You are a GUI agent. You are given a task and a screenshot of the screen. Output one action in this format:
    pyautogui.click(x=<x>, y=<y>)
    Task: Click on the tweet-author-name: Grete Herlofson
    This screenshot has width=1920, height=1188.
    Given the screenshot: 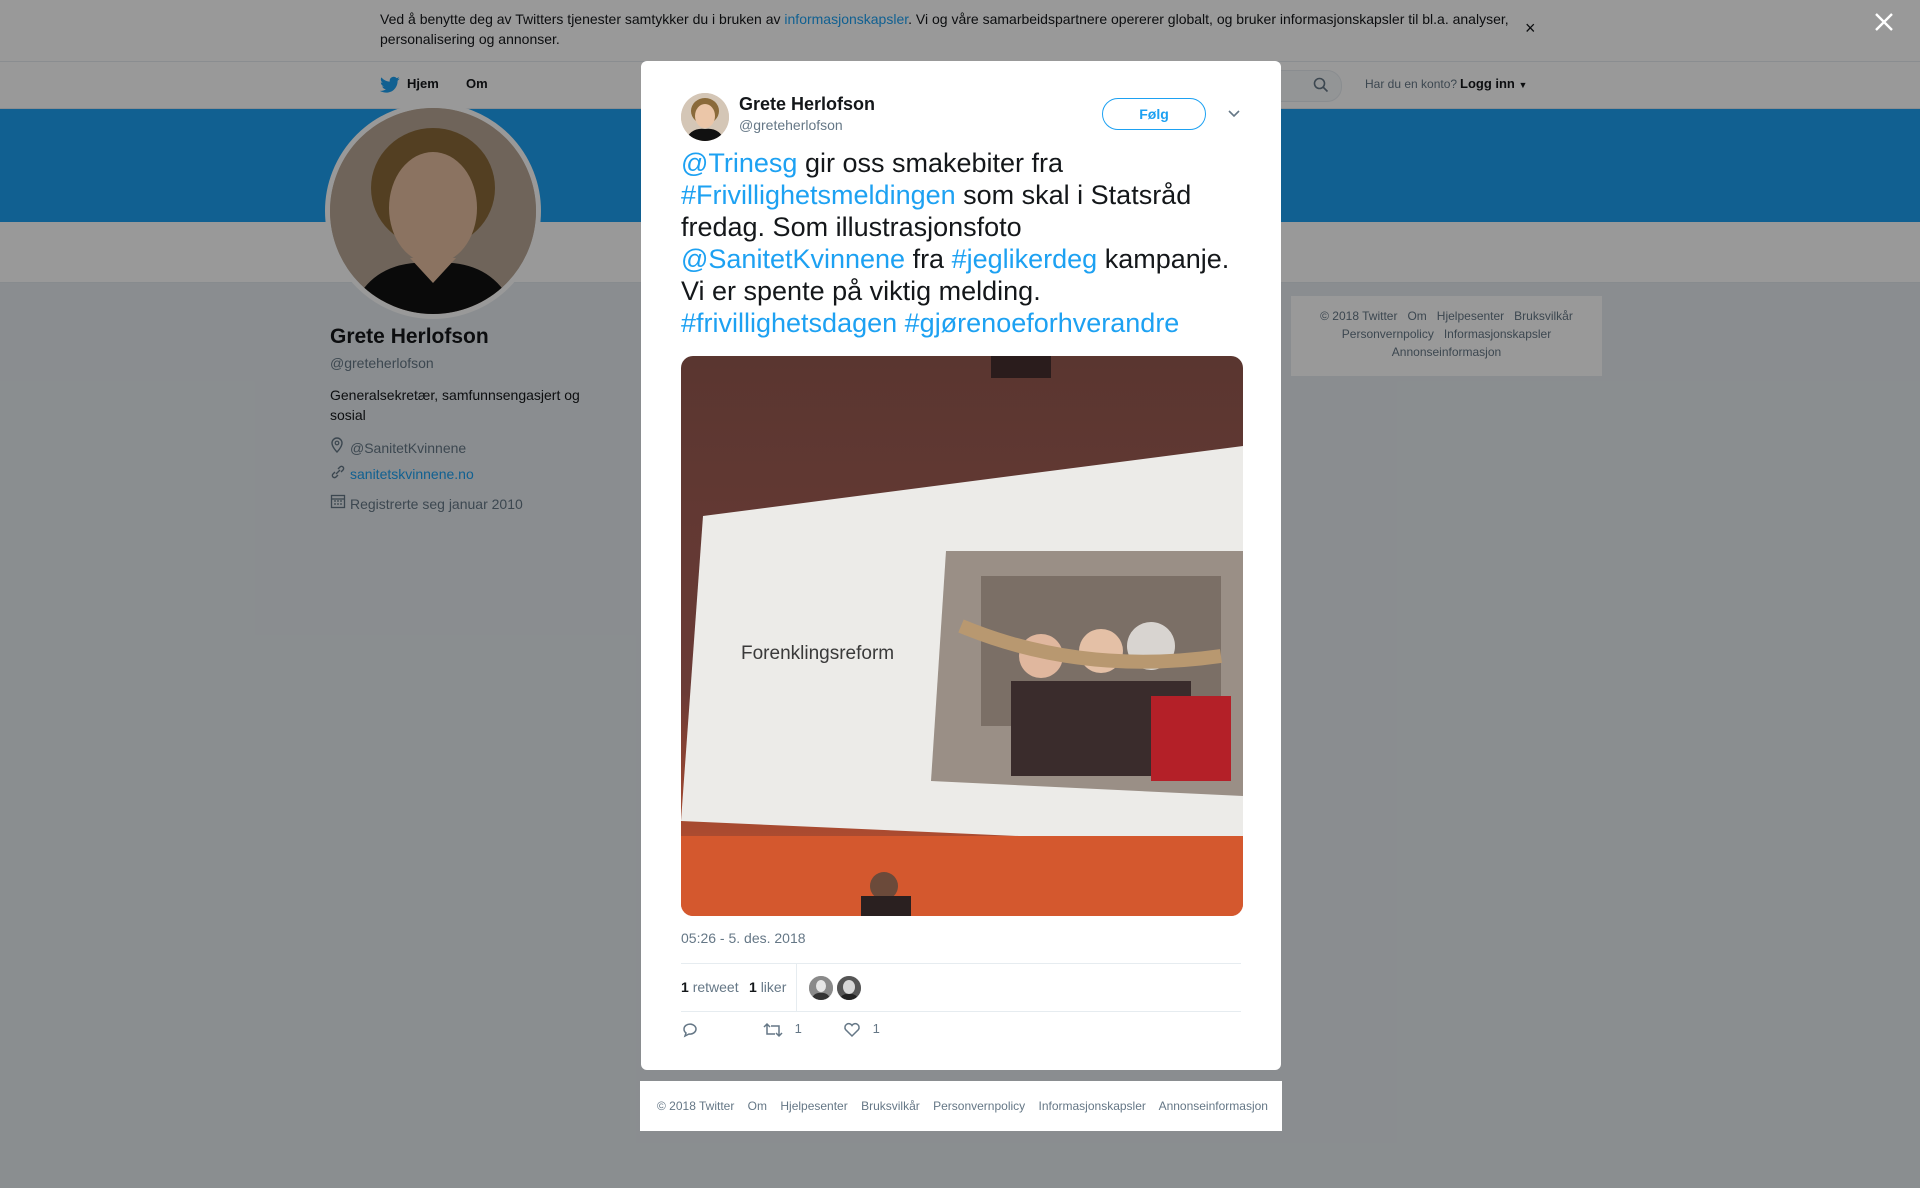 What is the action you would take?
    pyautogui.click(x=807, y=104)
    